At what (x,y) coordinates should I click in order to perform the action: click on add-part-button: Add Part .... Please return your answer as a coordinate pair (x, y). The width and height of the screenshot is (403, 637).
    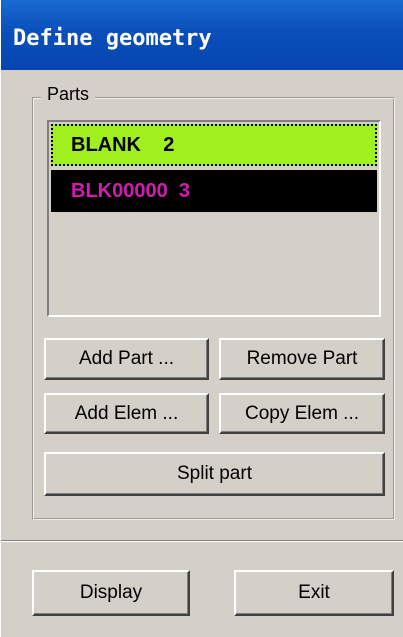
    Looking at the image, I should click on (126, 359).